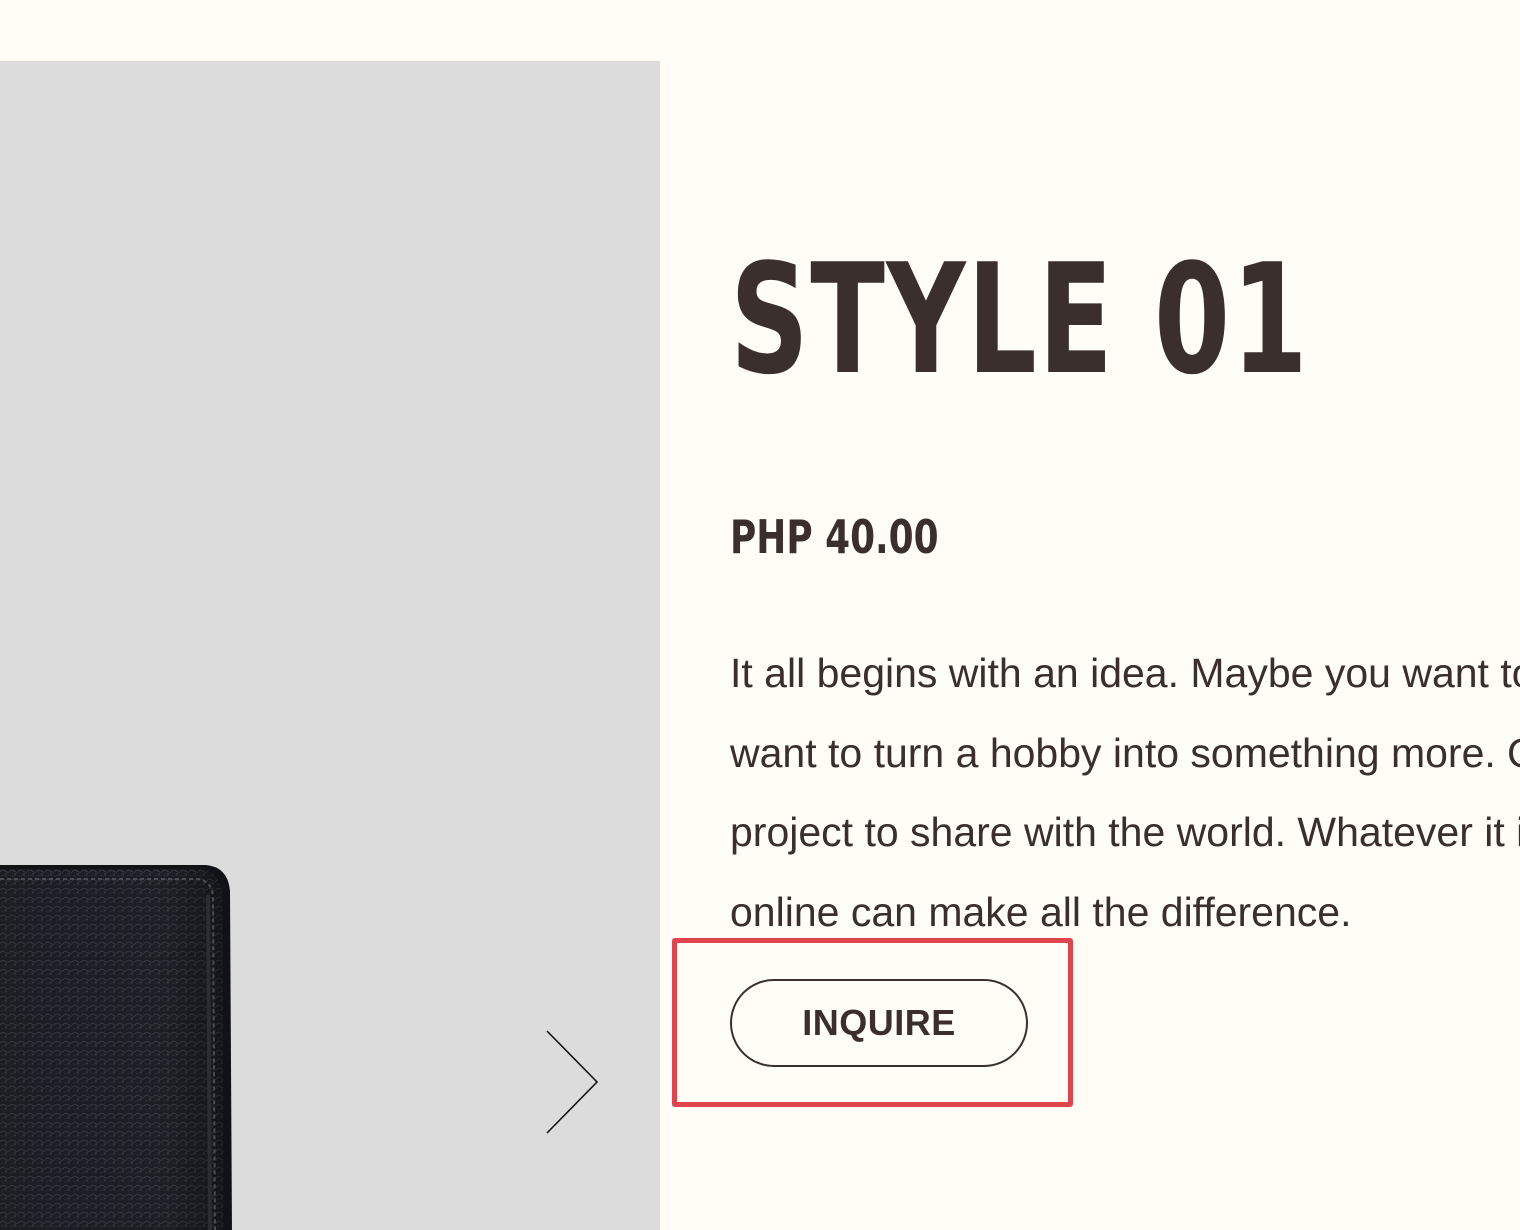 The image size is (1520, 1230). What do you see at coordinates (1041, 911) in the screenshot?
I see `description-line: online can make all the difference.` at bounding box center [1041, 911].